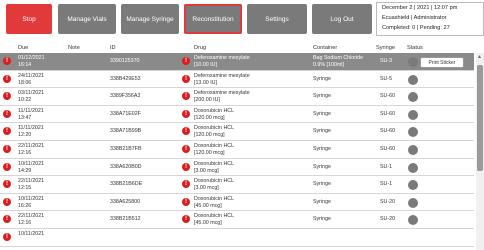 The image size is (484, 250). Describe the element at coordinates (25, 170) in the screenshot. I see `due-time: 14:29` at that location.